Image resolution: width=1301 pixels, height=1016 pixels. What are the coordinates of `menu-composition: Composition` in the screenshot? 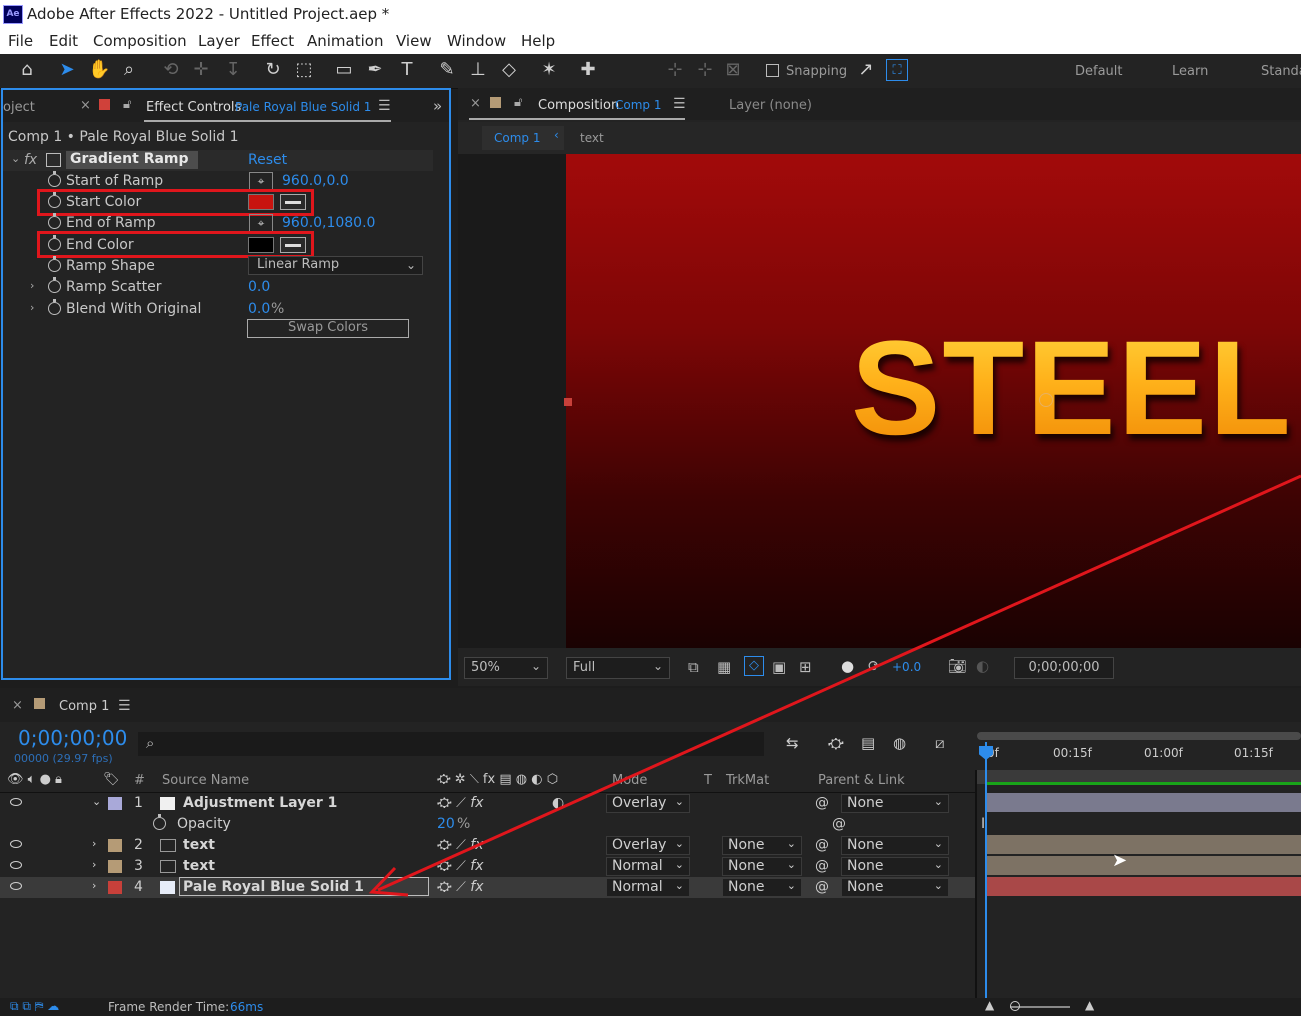 It's located at (140, 41).